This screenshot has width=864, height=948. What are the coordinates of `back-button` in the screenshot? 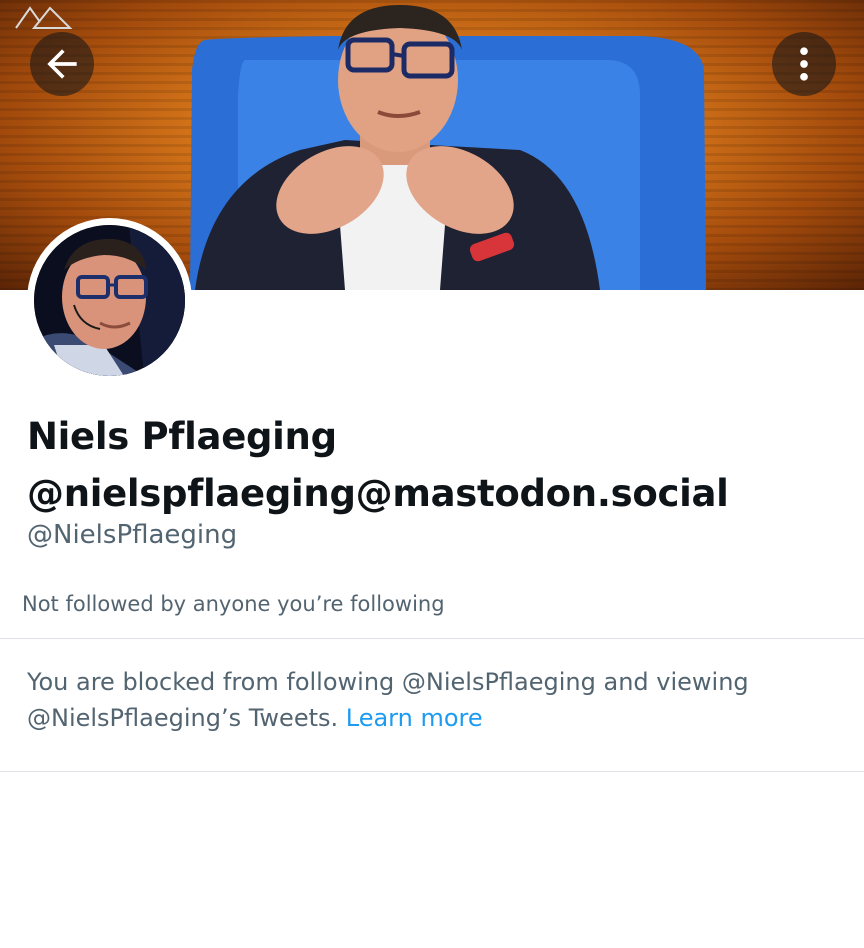 It's located at (62, 64).